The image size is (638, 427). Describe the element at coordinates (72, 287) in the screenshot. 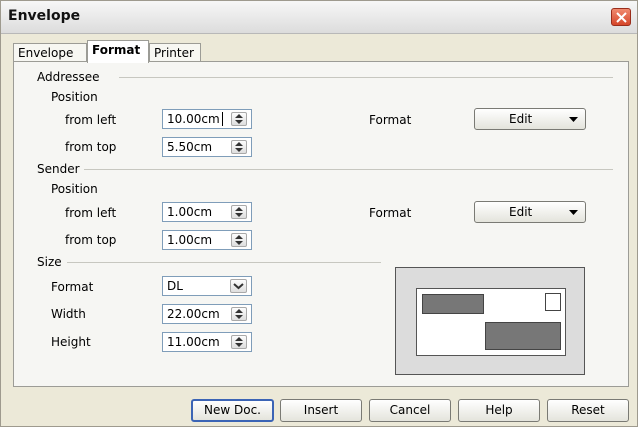

I see `size-format-label: Format` at that location.